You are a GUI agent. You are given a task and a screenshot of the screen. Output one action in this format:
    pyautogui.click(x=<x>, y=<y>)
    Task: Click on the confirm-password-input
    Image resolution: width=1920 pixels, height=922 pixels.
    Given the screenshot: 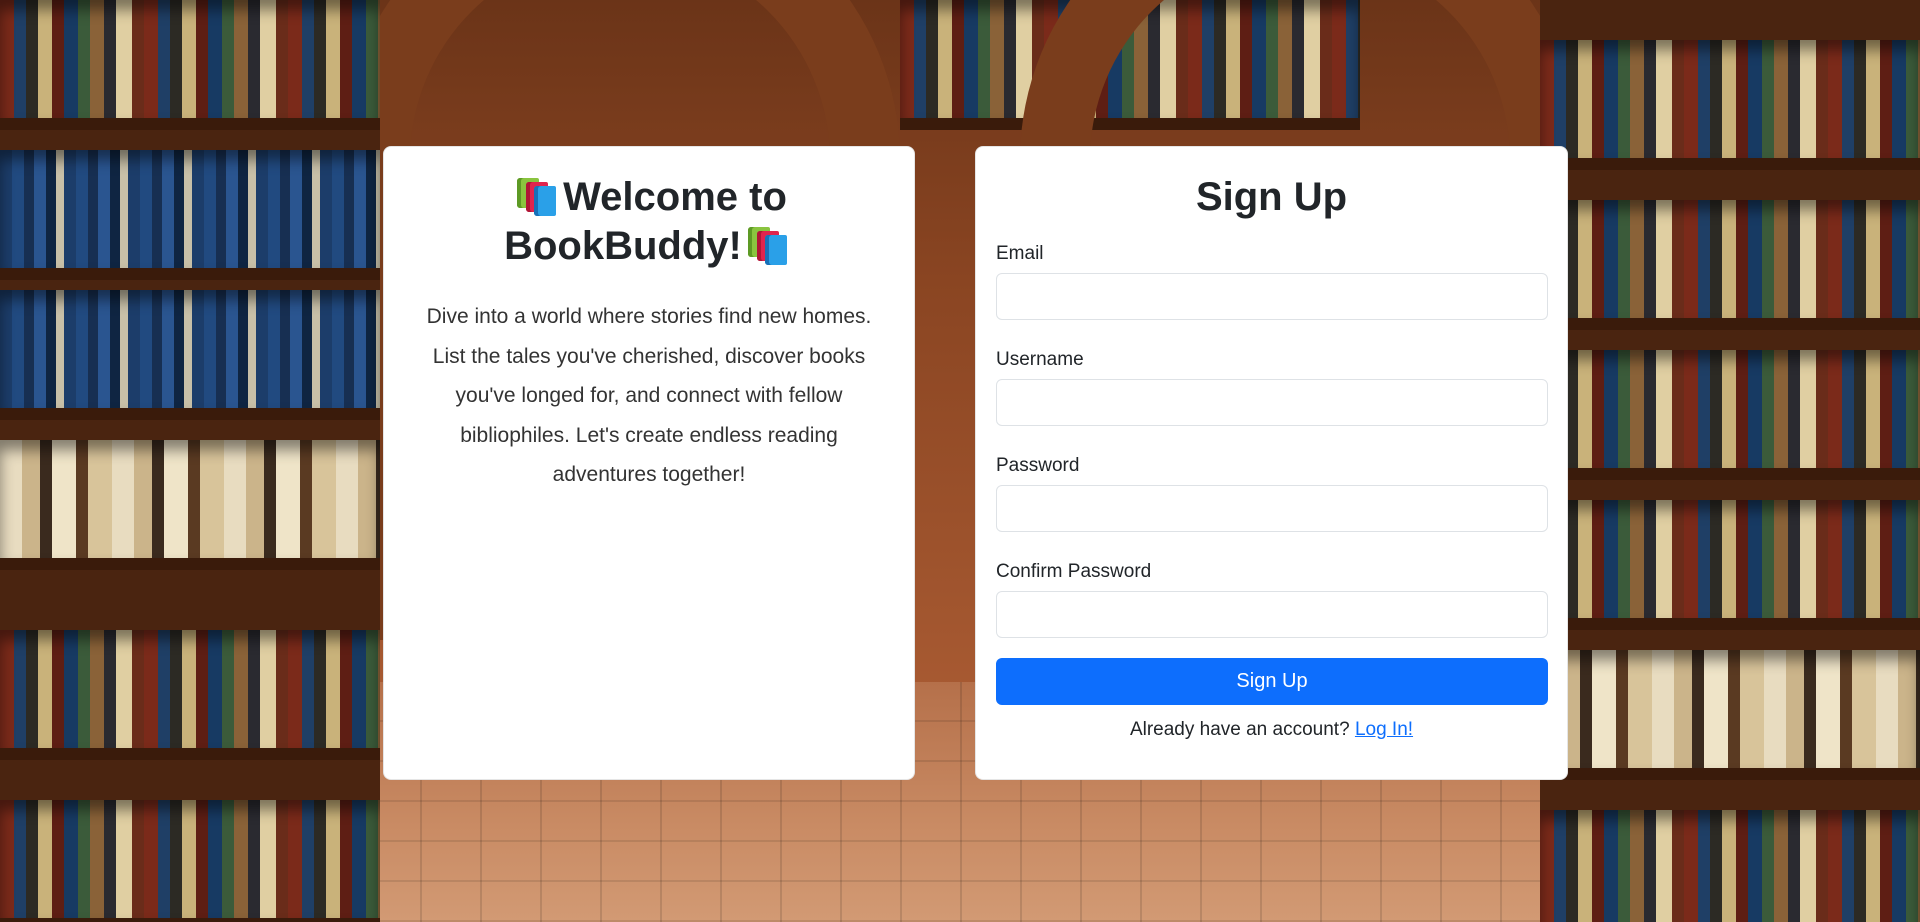 What is the action you would take?
    pyautogui.click(x=1272, y=614)
    